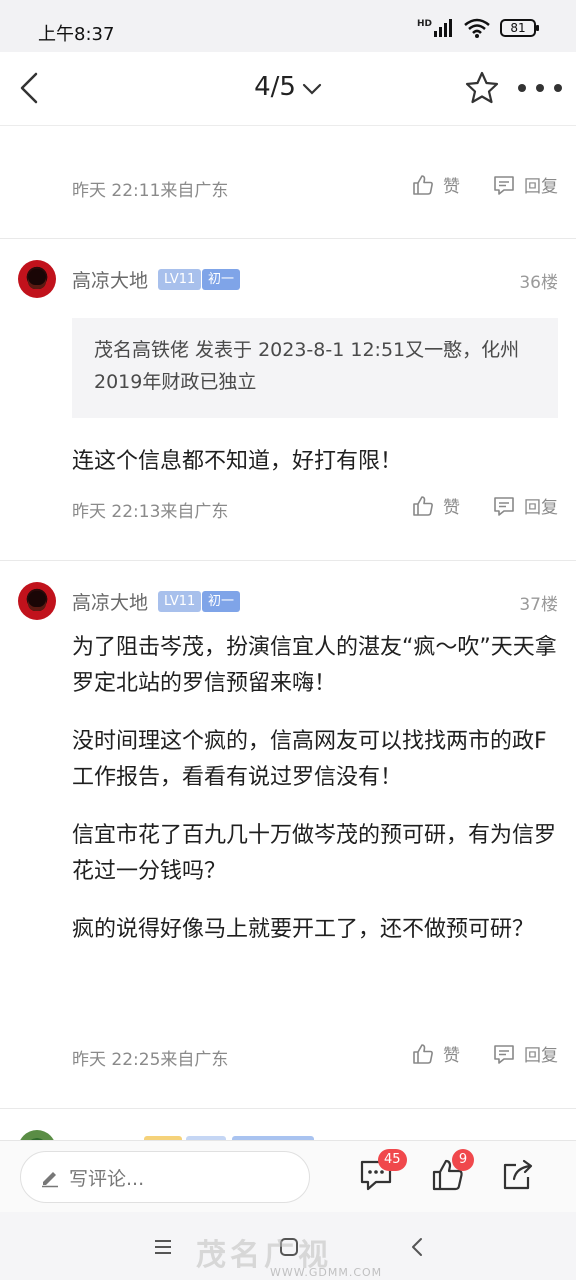  I want to click on post-time-location: 昨天 22:25来自广东, so click(150, 1060).